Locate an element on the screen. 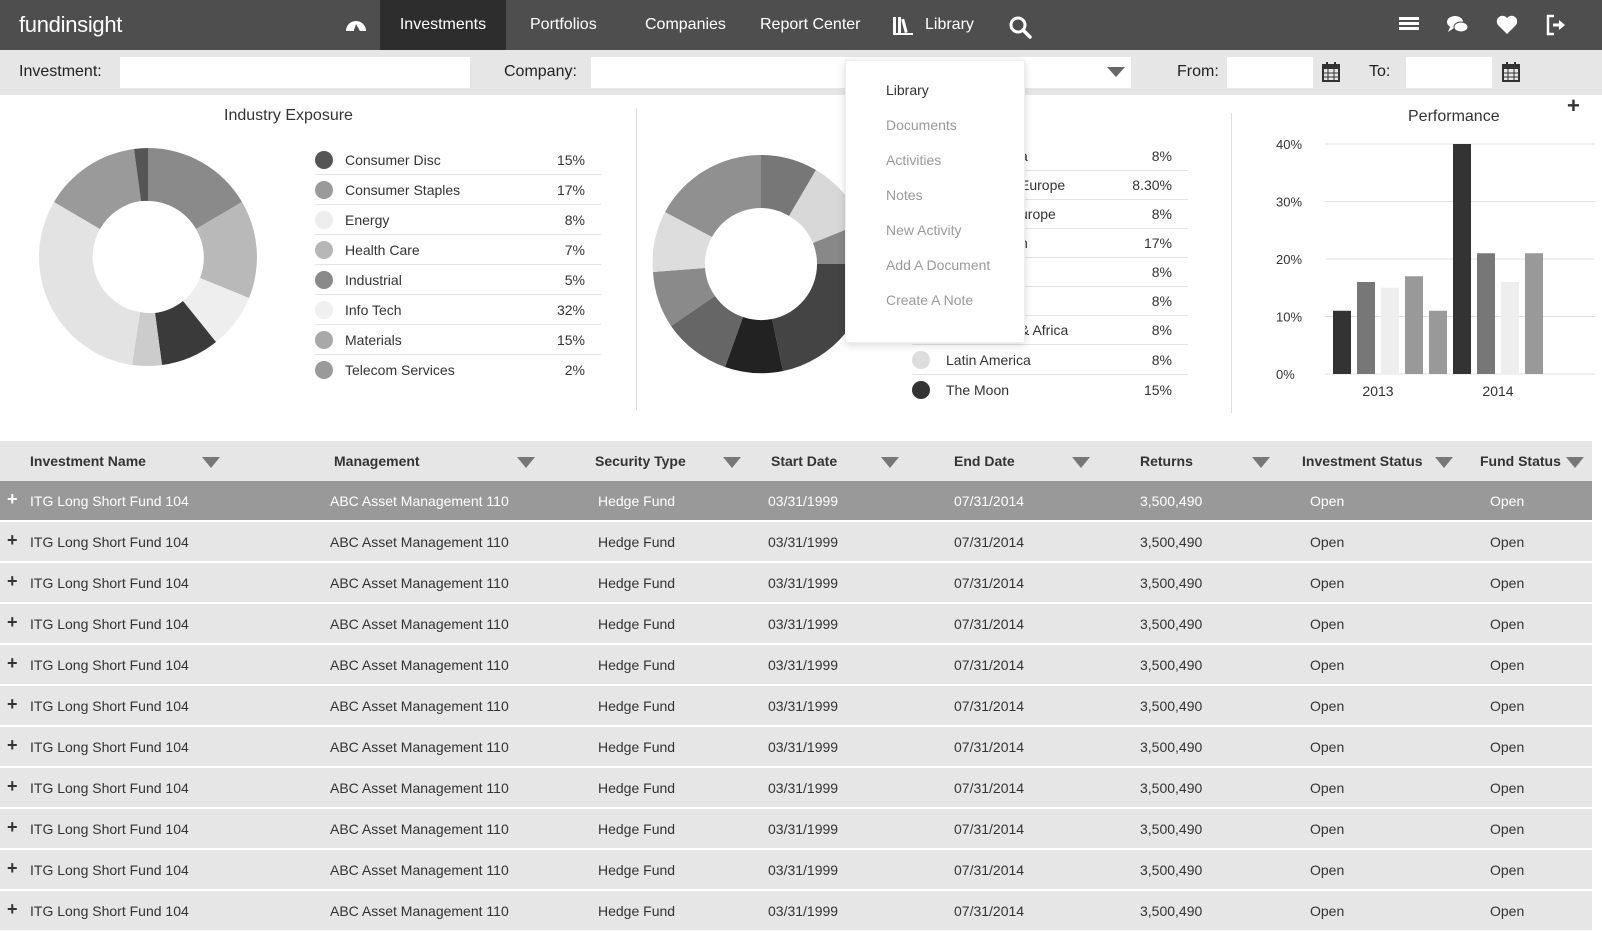  investment-input is located at coordinates (295, 72).